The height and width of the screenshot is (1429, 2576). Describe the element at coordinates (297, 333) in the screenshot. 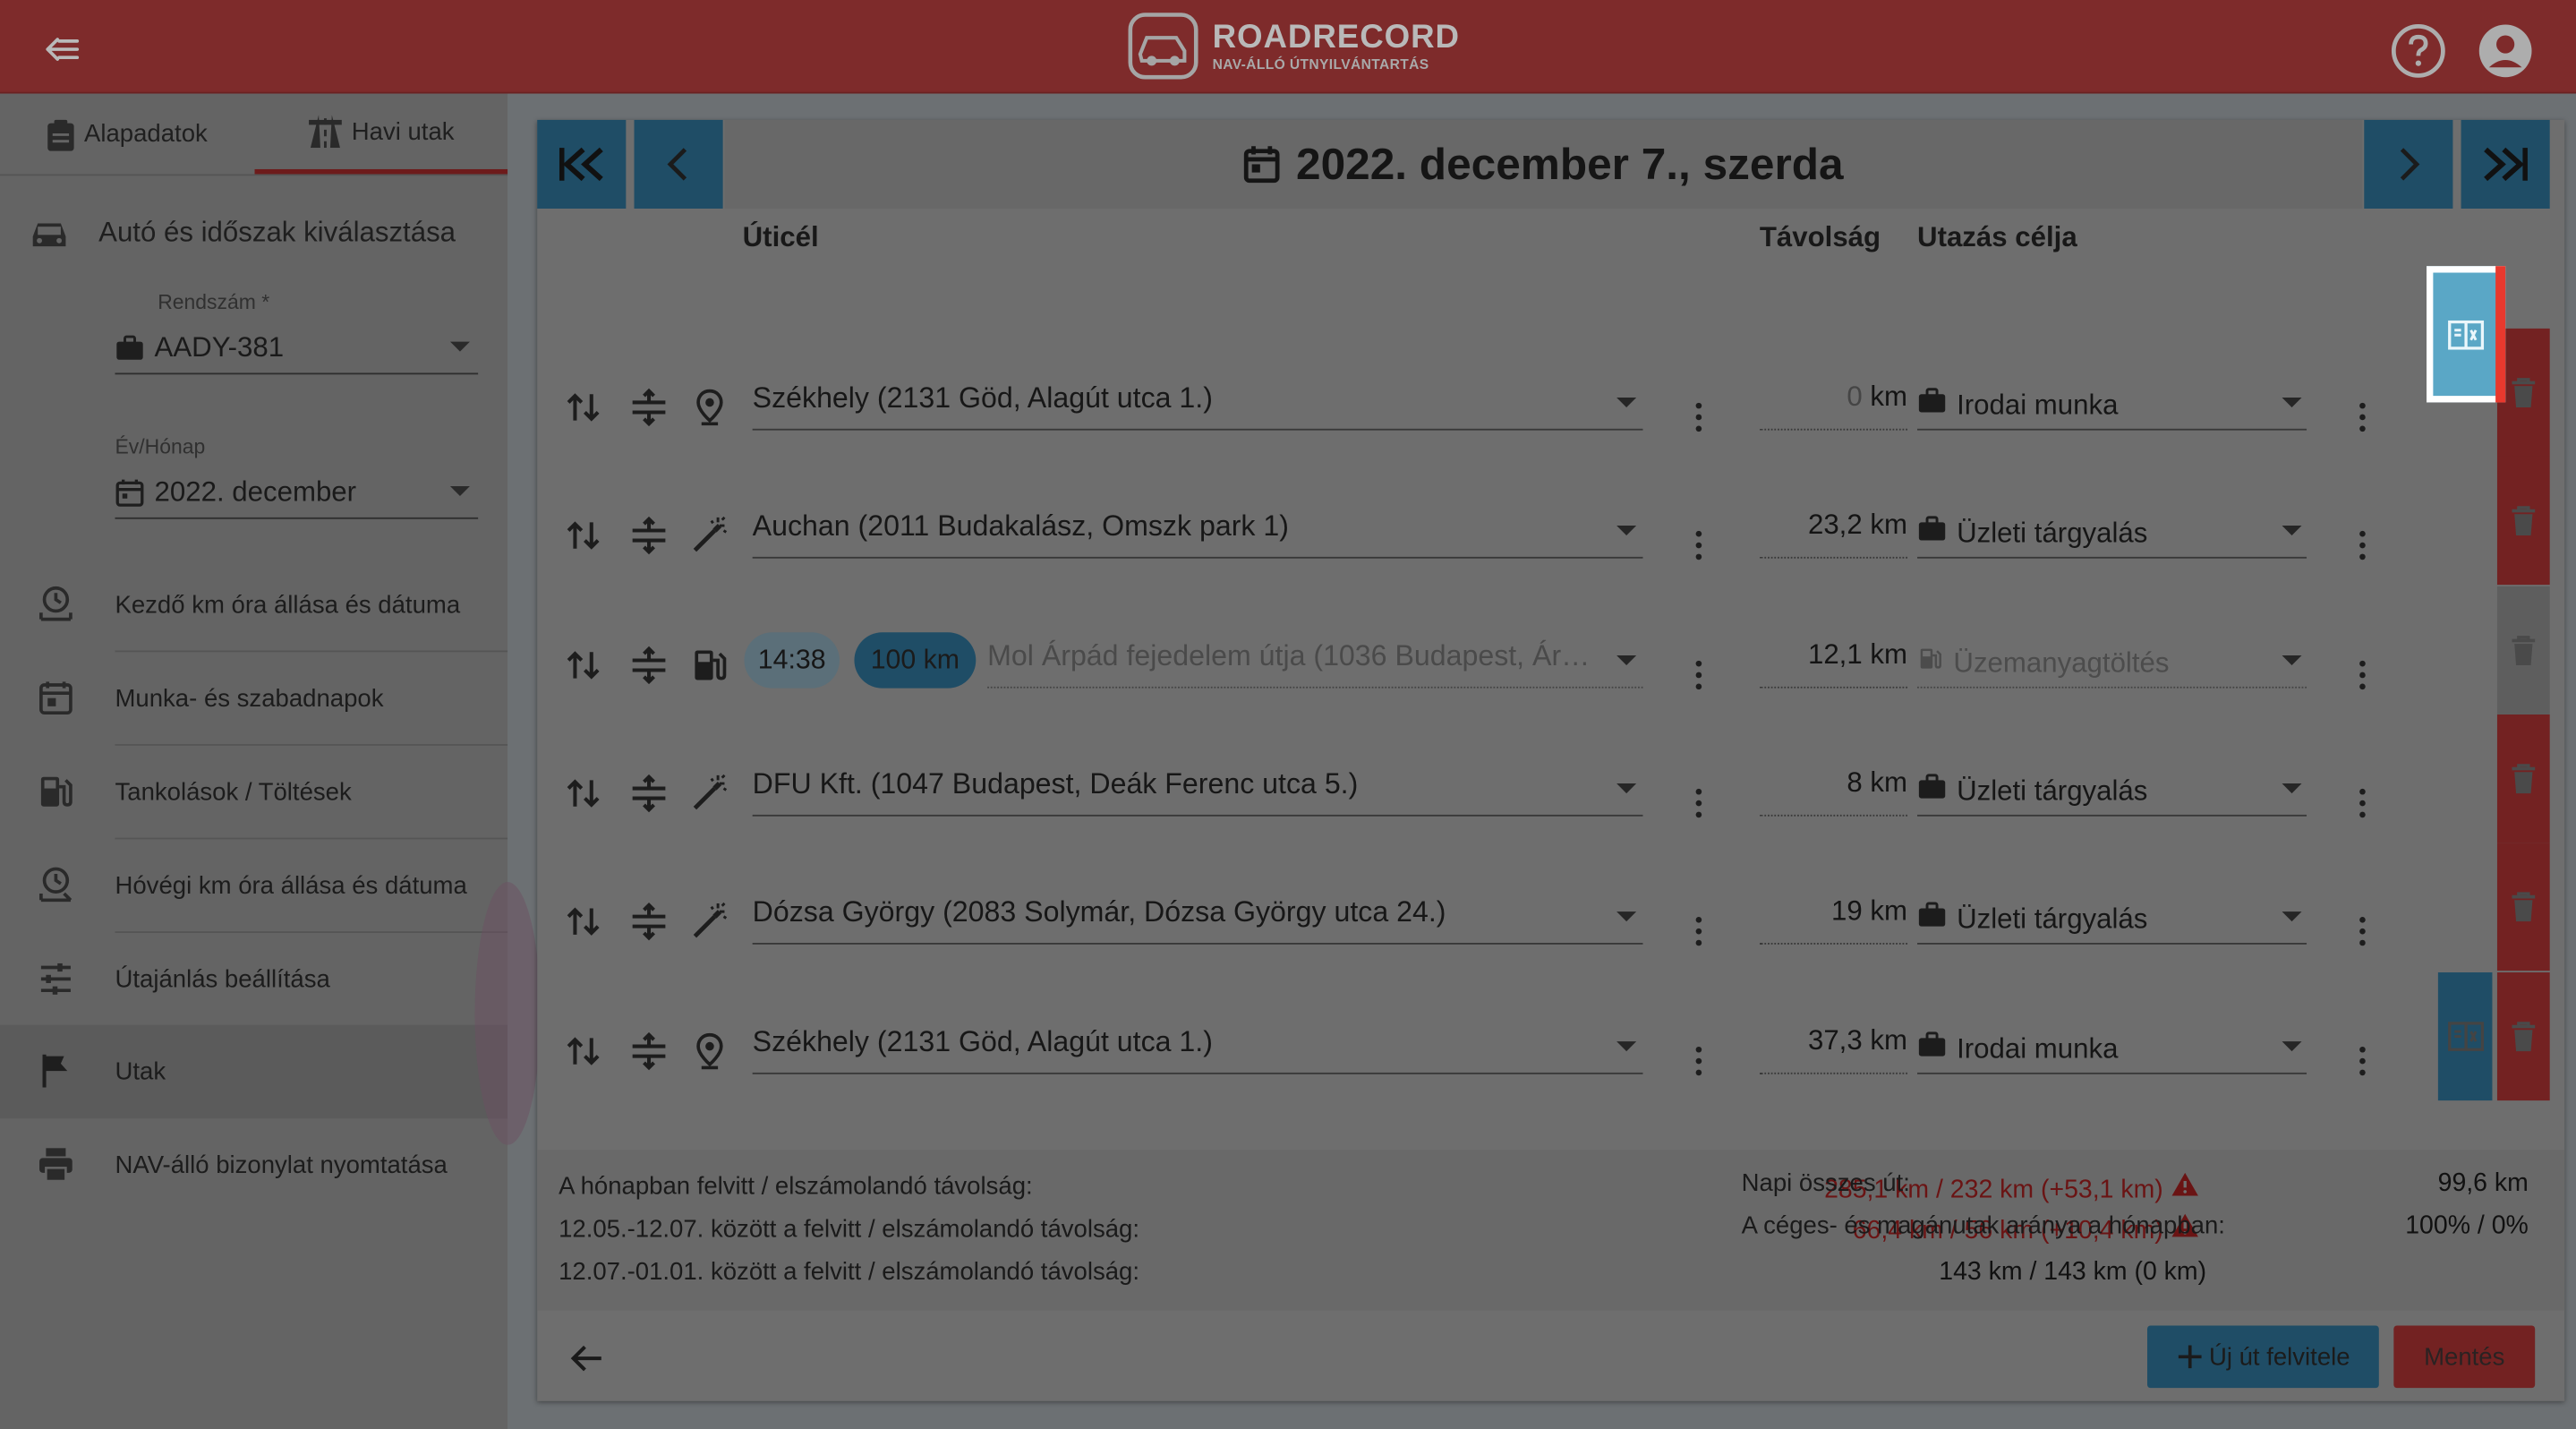

I see `plate-select: Rendszám * AADY-381` at that location.